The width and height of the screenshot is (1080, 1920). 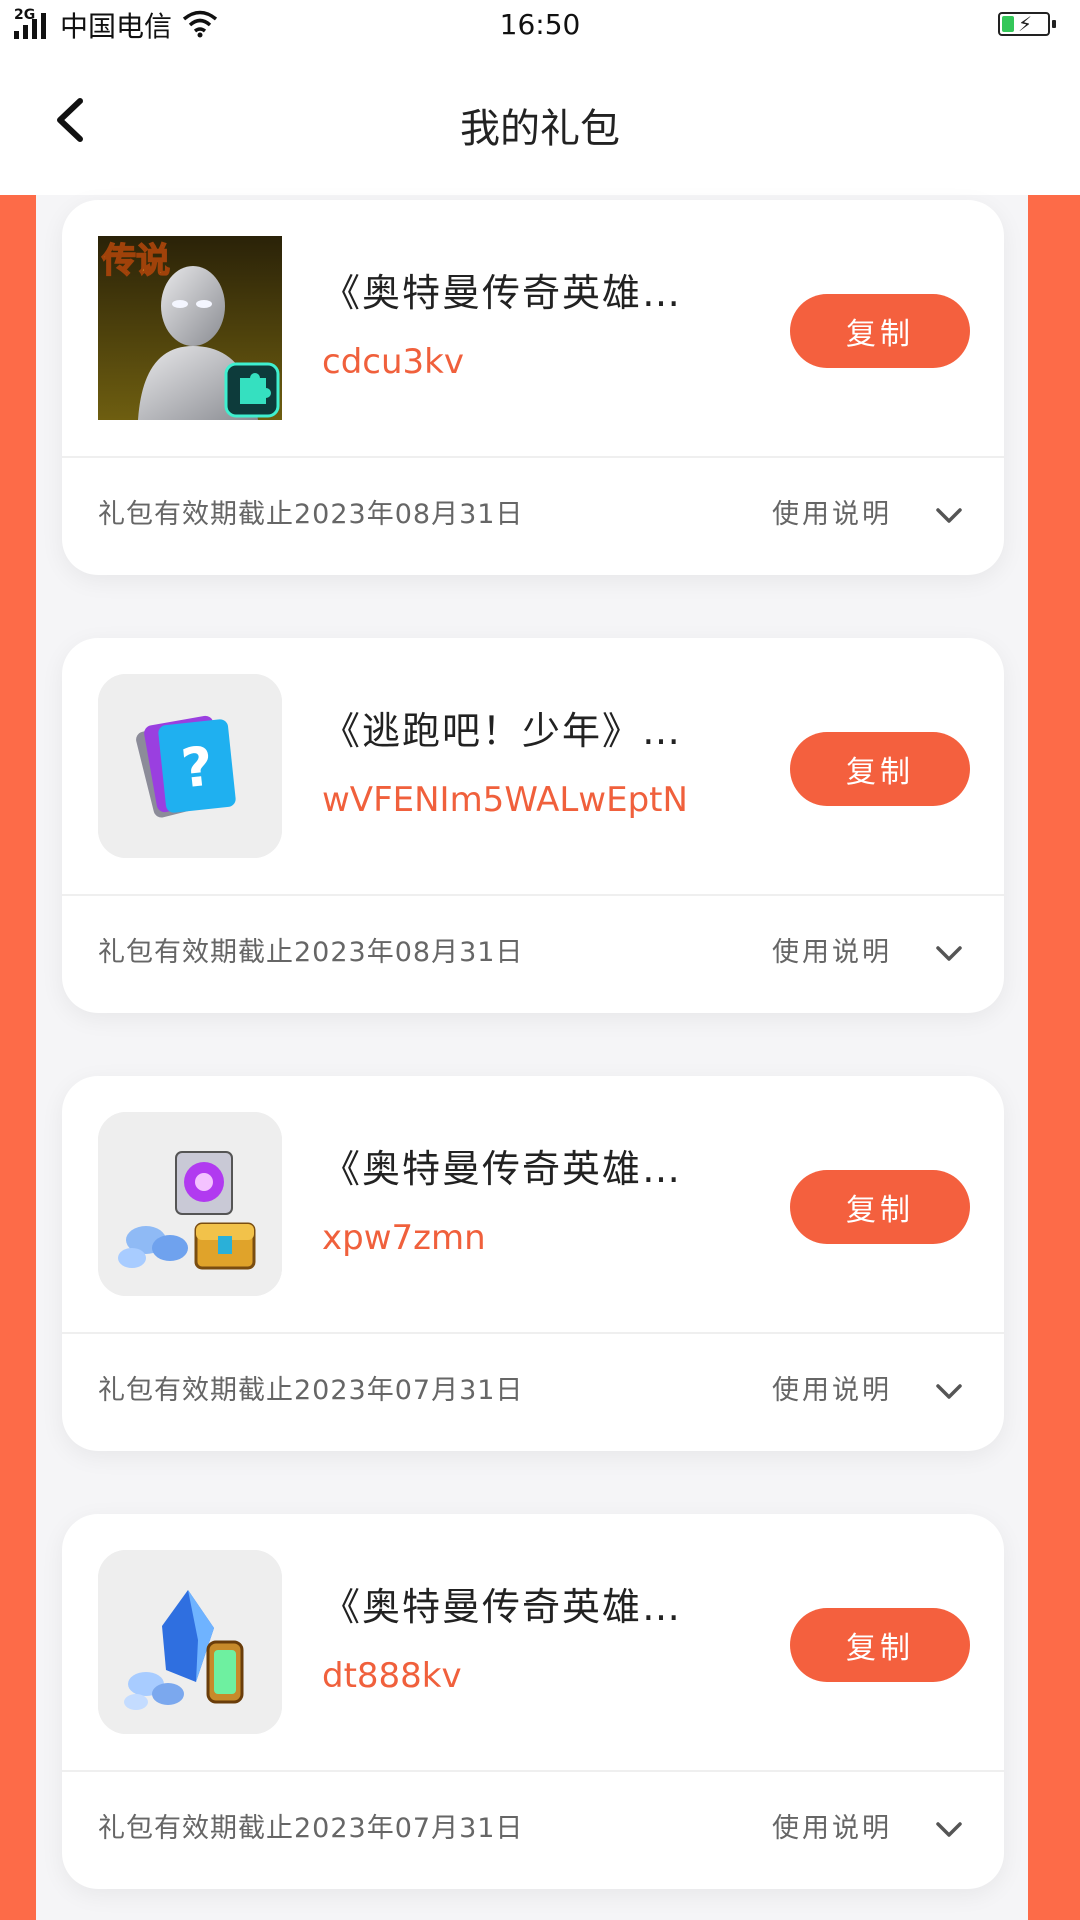 I want to click on game-thumbnail: ?, so click(x=190, y=766).